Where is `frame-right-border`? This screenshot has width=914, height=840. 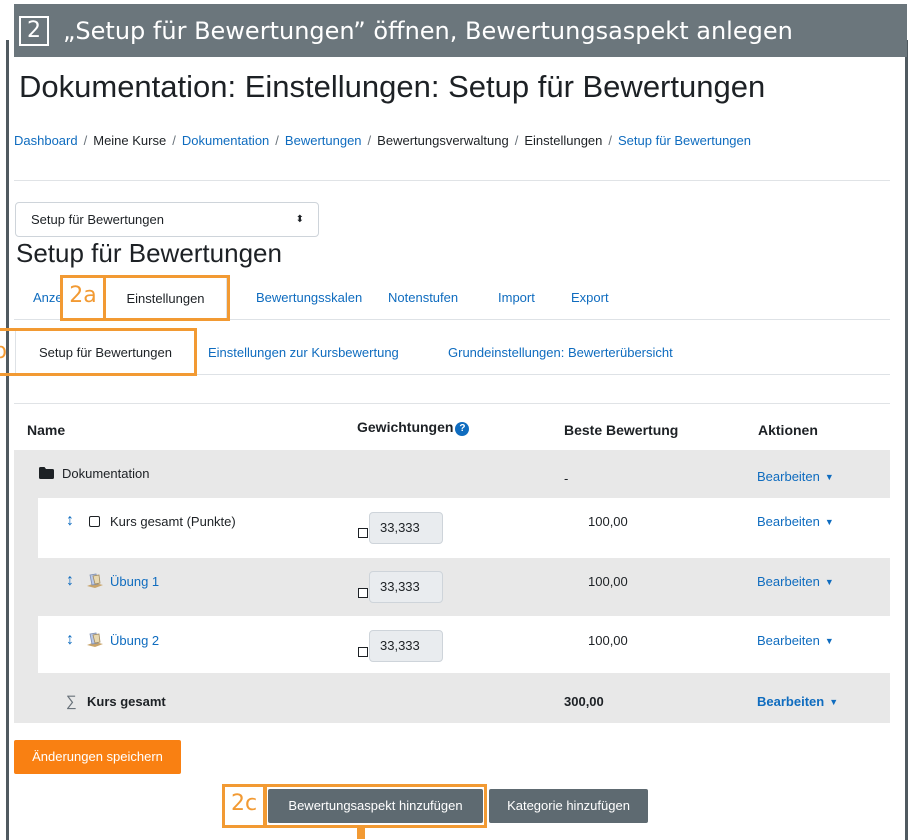
frame-right-border is located at coordinates (906, 440).